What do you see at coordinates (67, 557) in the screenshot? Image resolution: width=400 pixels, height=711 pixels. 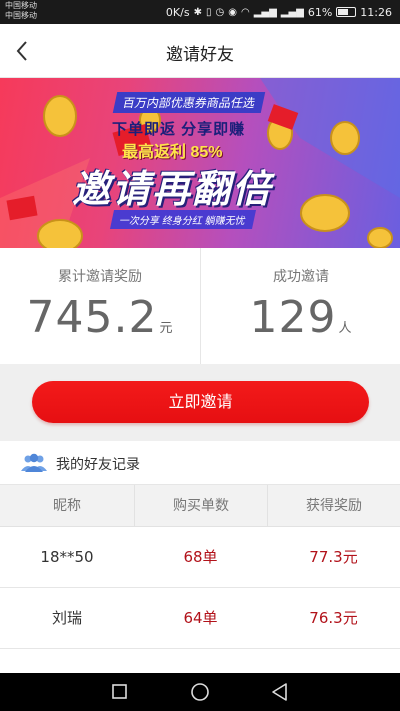 I see `cell-nickname: 18**50` at bounding box center [67, 557].